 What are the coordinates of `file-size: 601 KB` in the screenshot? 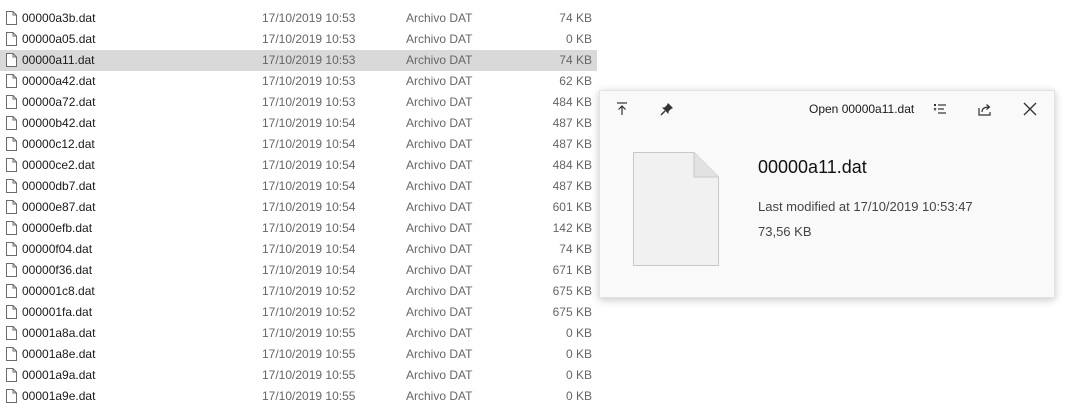 It's located at (572, 207).